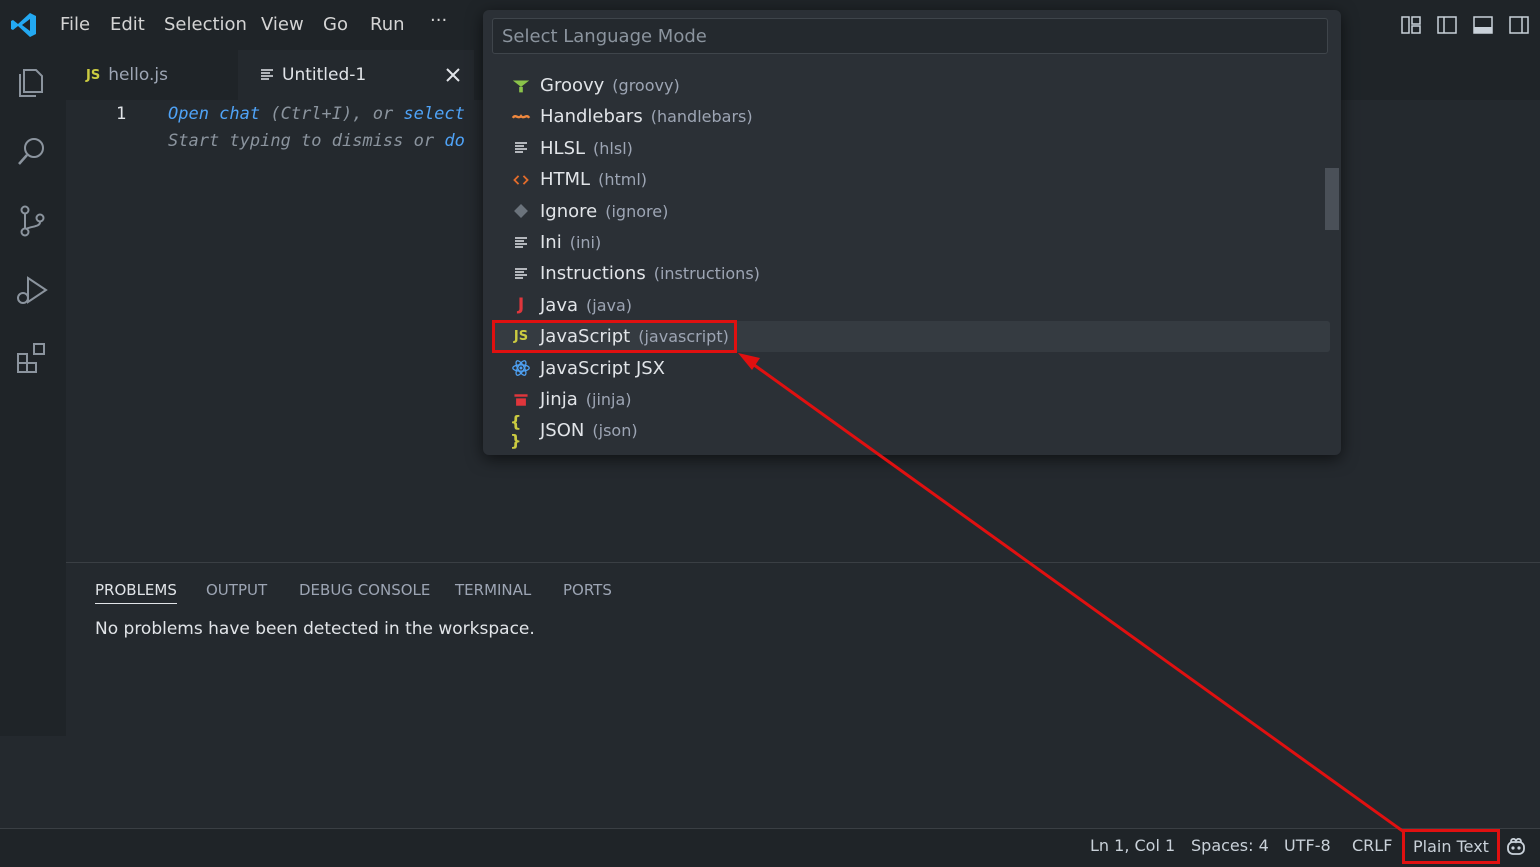  Describe the element at coordinates (32, 152) in the screenshot. I see `search-icon` at that location.